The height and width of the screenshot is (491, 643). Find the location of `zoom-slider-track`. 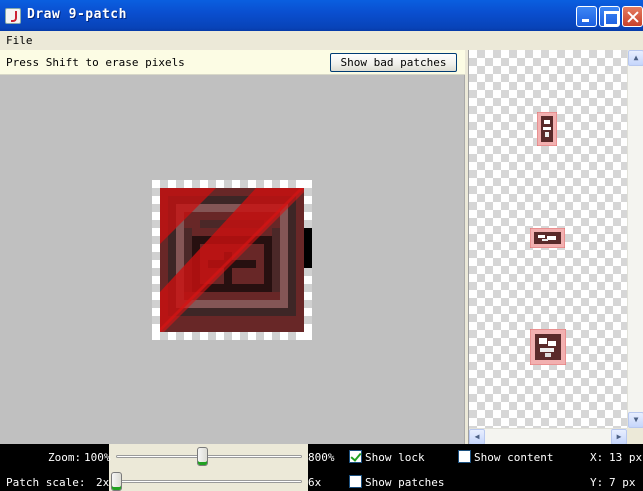

zoom-slider-track is located at coordinates (209, 456).